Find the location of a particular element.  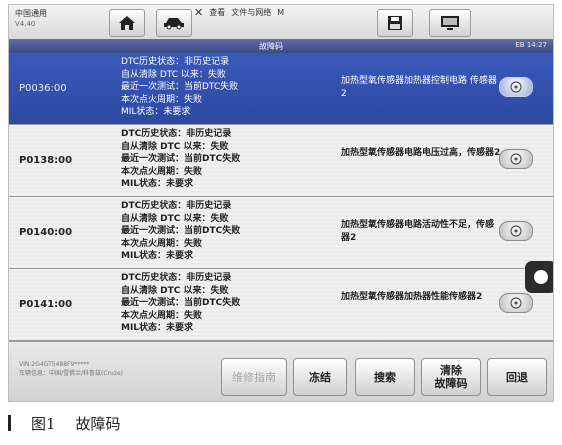

toolbar-item-view: 查看 is located at coordinates (217, 12).